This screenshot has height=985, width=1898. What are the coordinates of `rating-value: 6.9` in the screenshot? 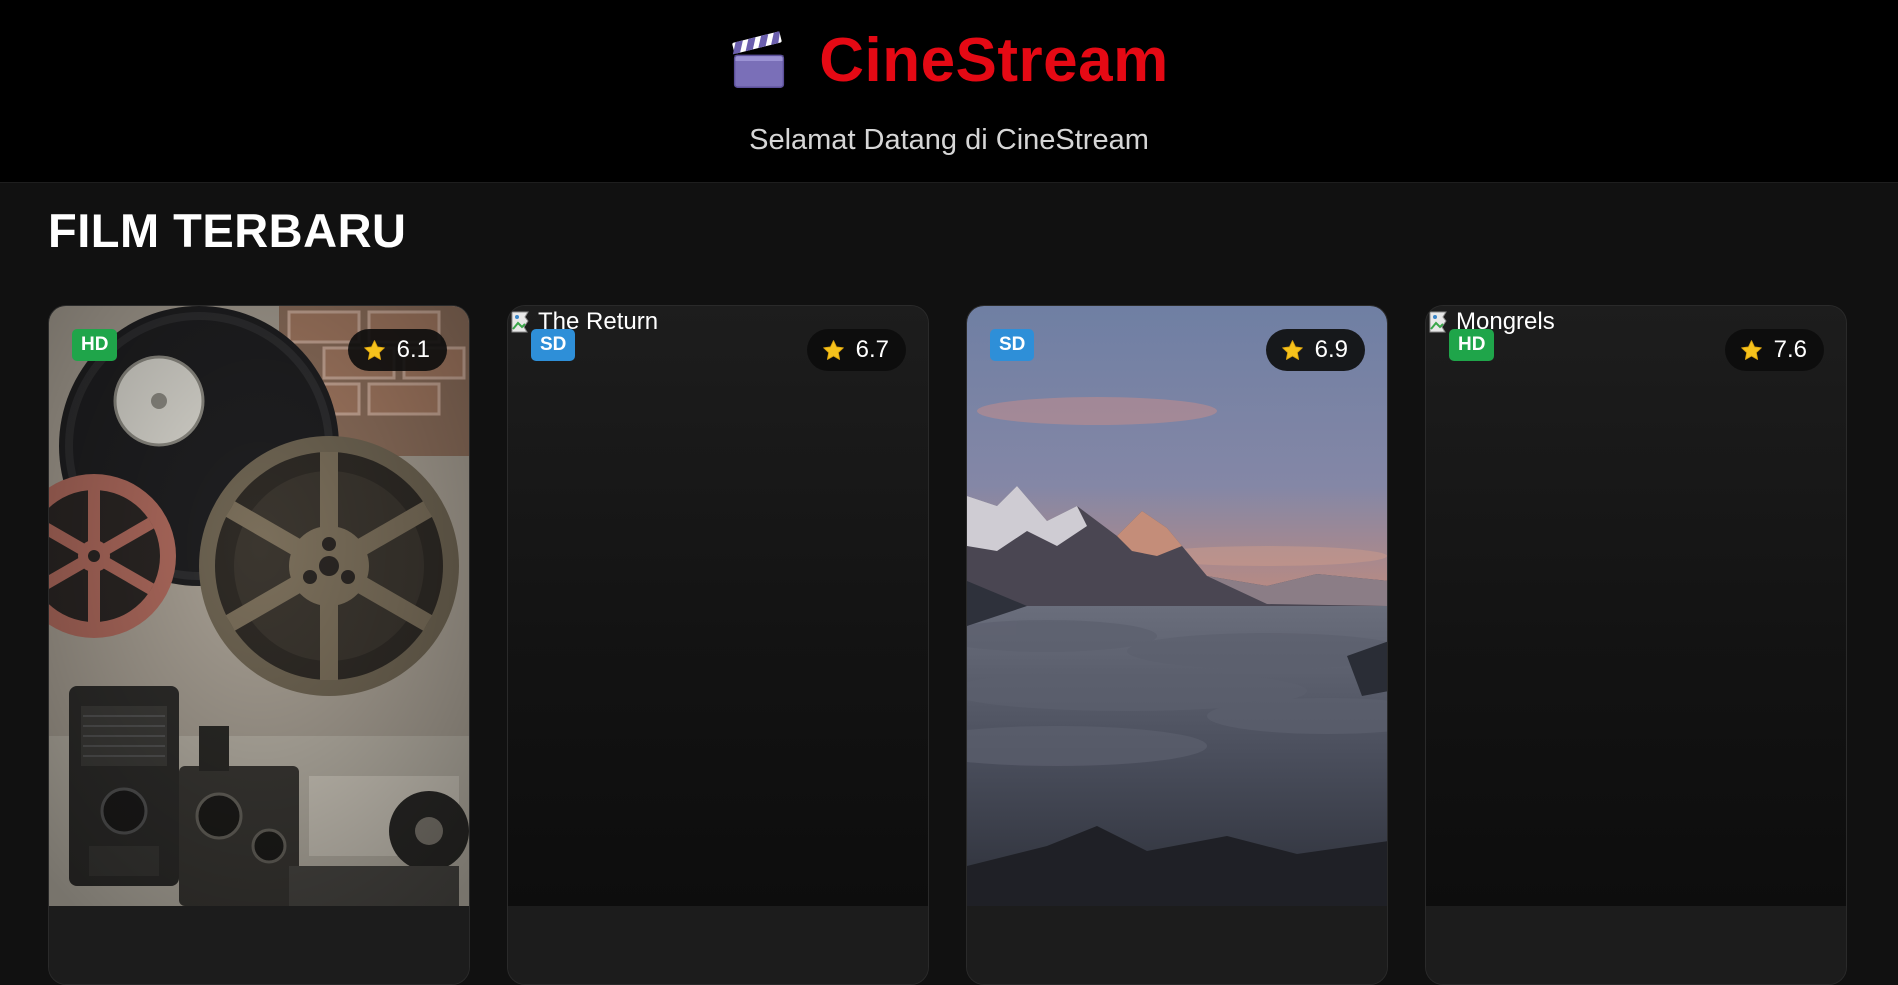 It's located at (1331, 349).